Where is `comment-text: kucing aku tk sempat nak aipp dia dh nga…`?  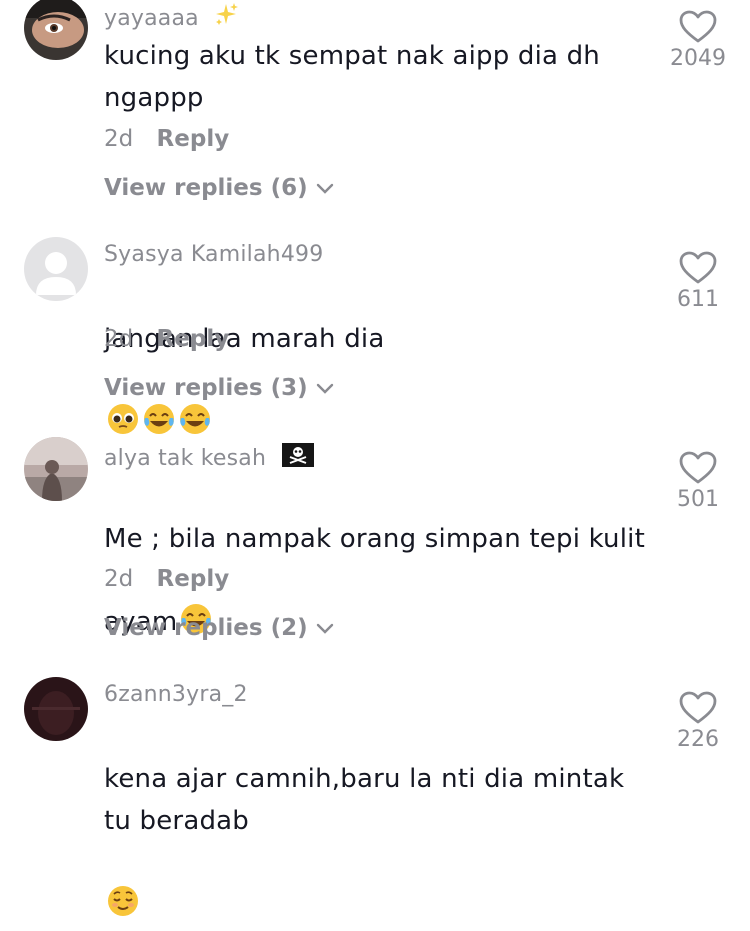 comment-text: kucing aku tk sempat nak aipp dia dh nga… is located at coordinates (352, 77).